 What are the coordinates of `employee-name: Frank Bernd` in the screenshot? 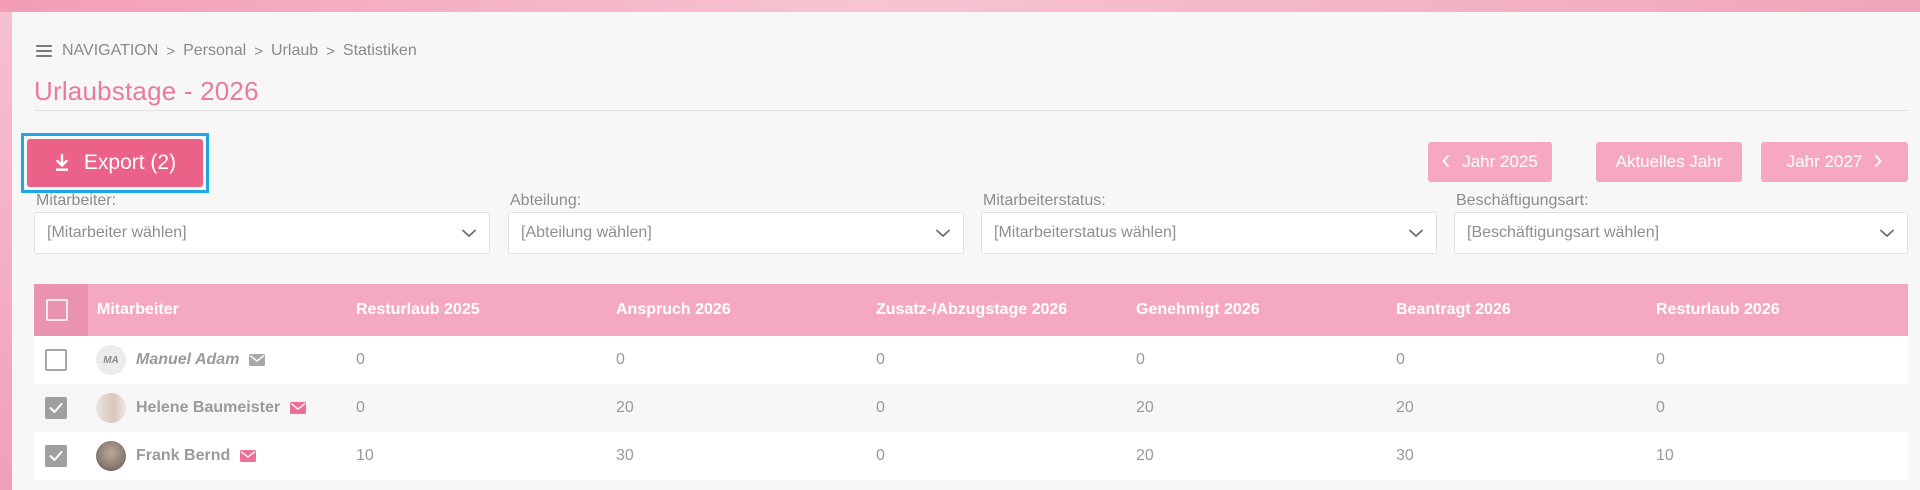 It's located at (183, 456).